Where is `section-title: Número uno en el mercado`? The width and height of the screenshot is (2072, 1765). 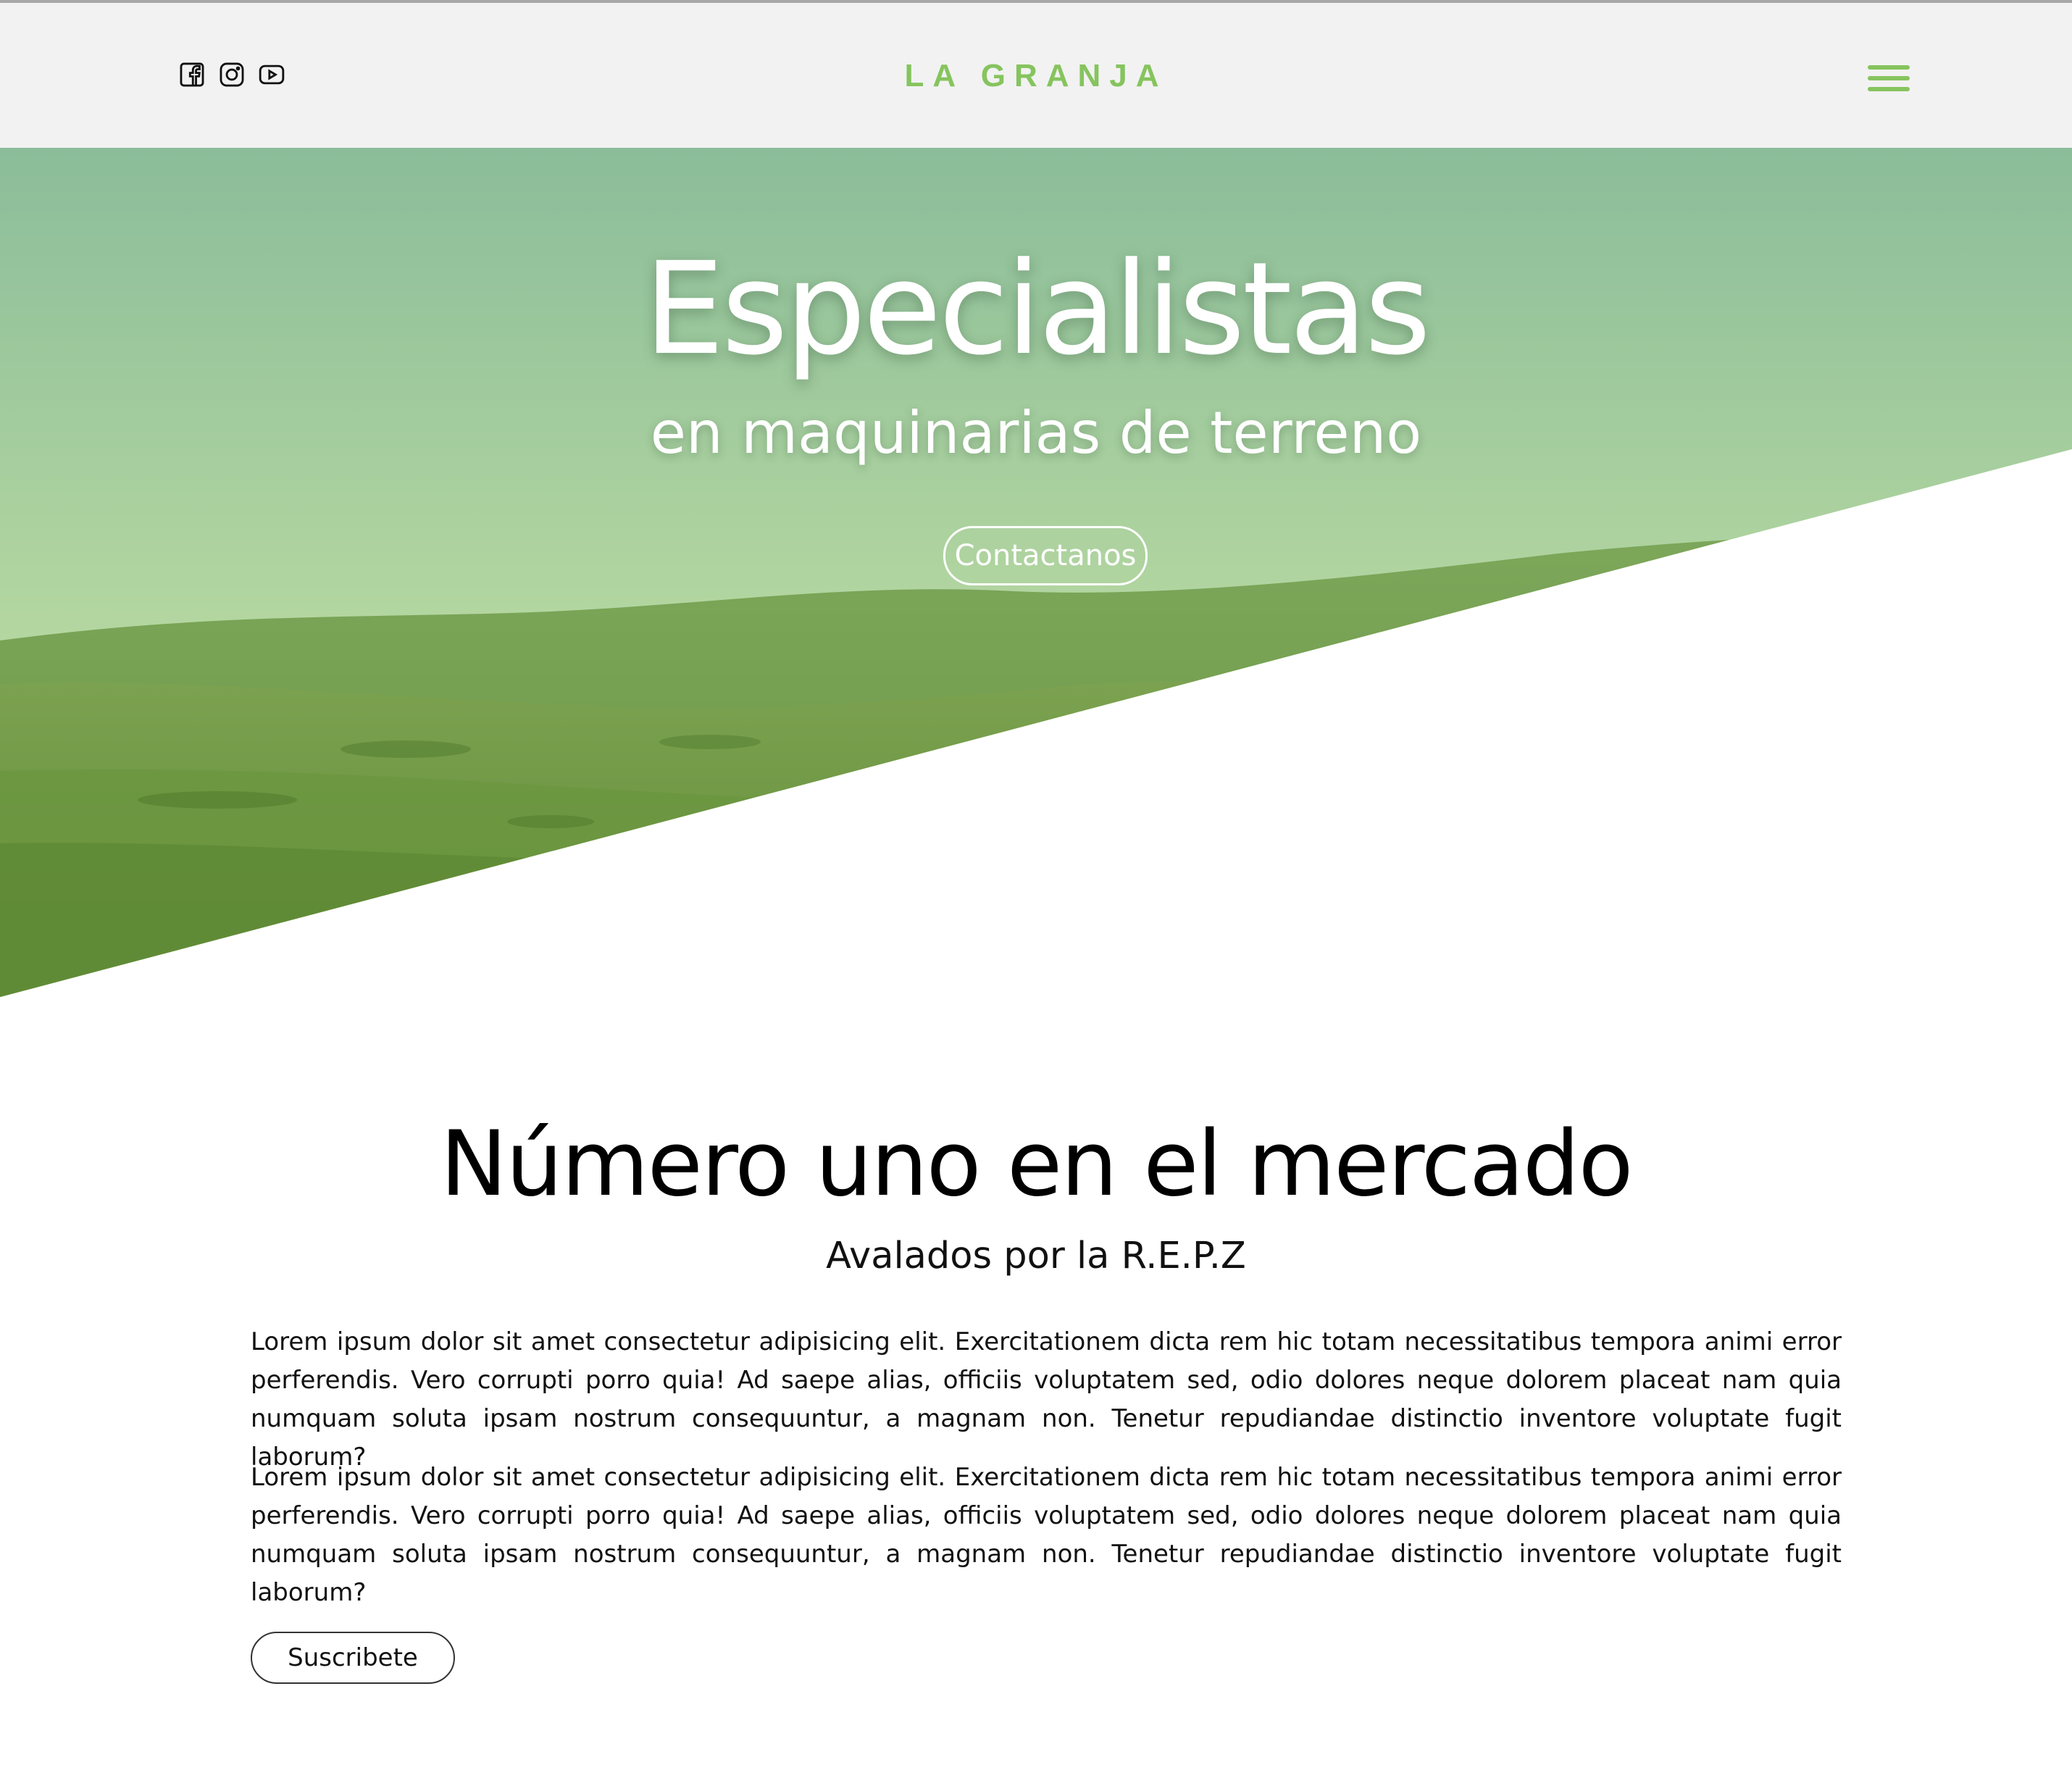 section-title: Número uno en el mercado is located at coordinates (1037, 1164).